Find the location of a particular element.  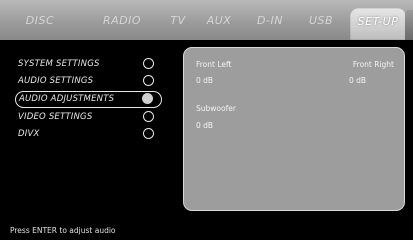

tab-d-in-label: D-IN is located at coordinates (270, 20).